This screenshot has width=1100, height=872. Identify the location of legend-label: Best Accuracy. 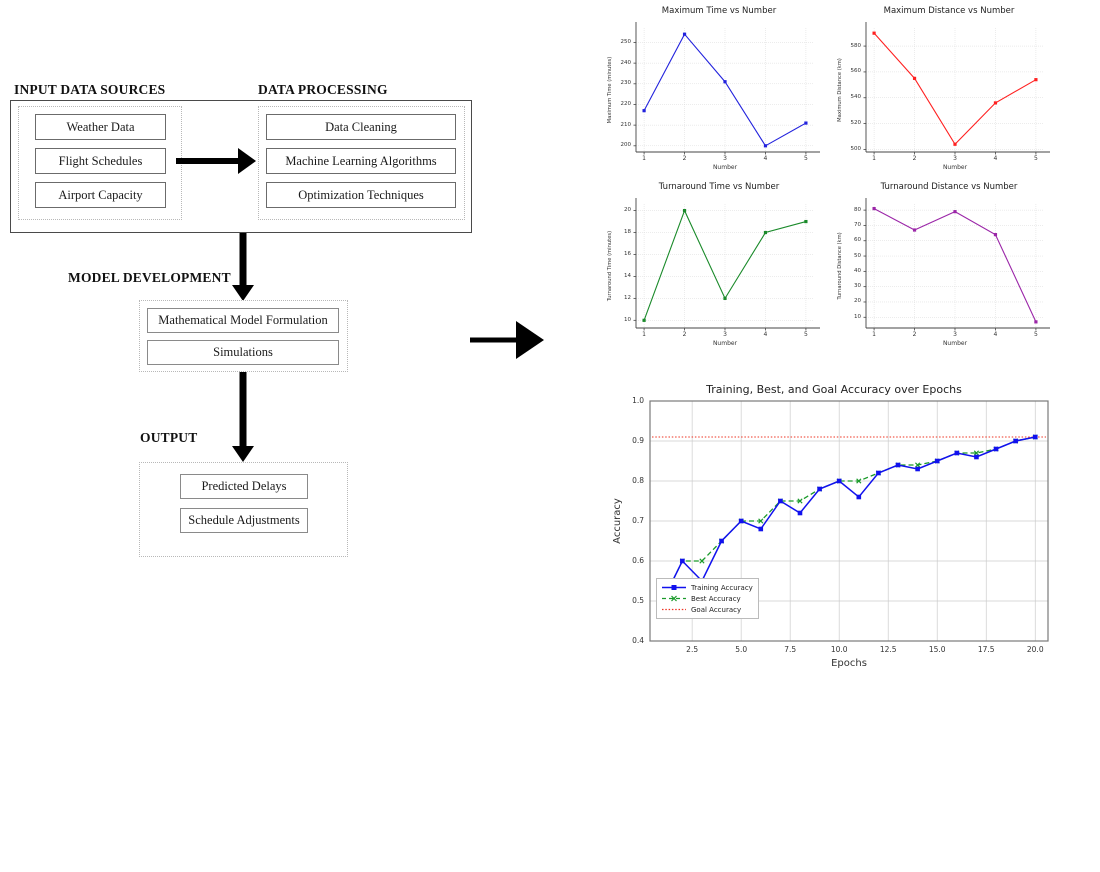
(716, 598).